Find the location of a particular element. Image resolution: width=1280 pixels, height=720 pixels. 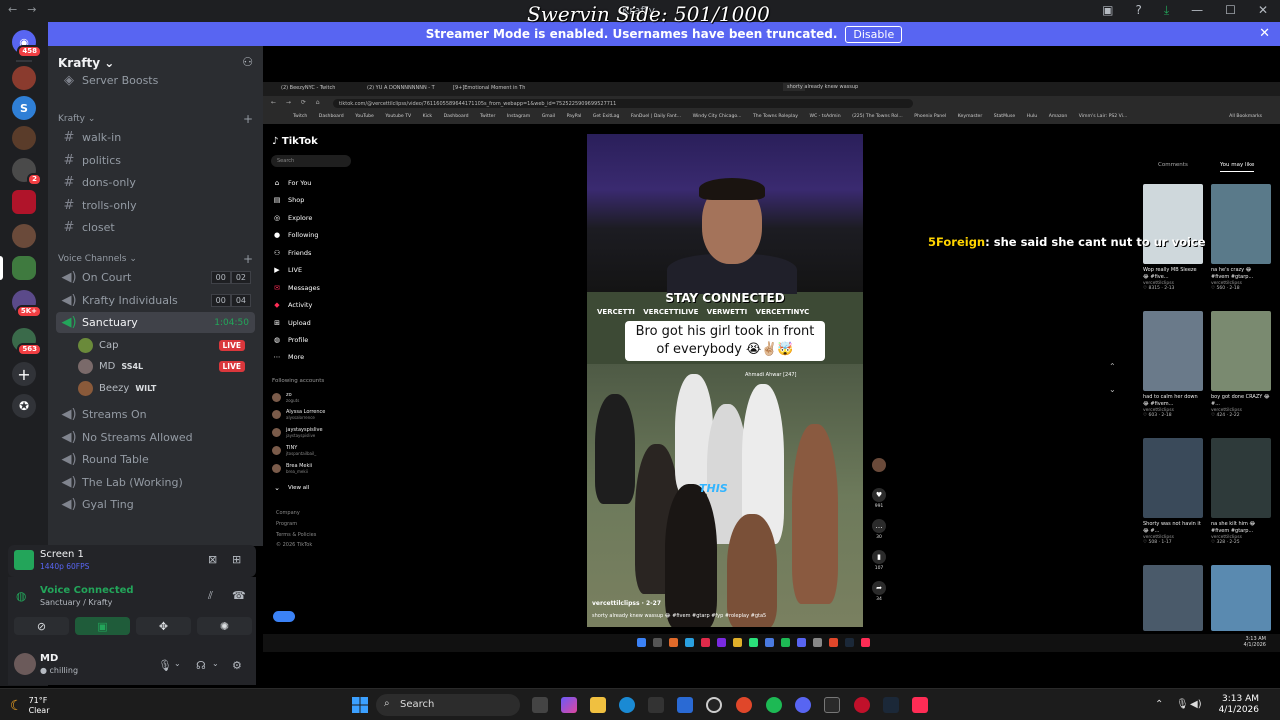

bookmark: Instagram is located at coordinates (518, 116).